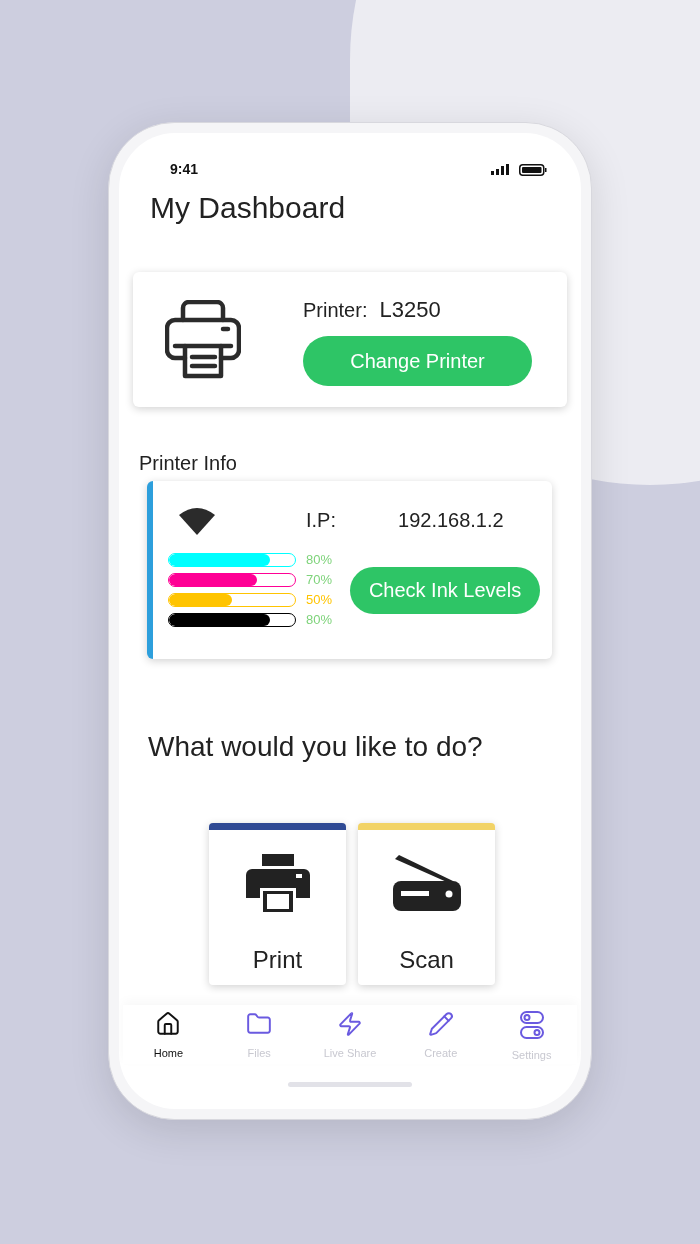 The width and height of the screenshot is (700, 1244). Describe the element at coordinates (168, 1024) in the screenshot. I see `home-icon` at that location.